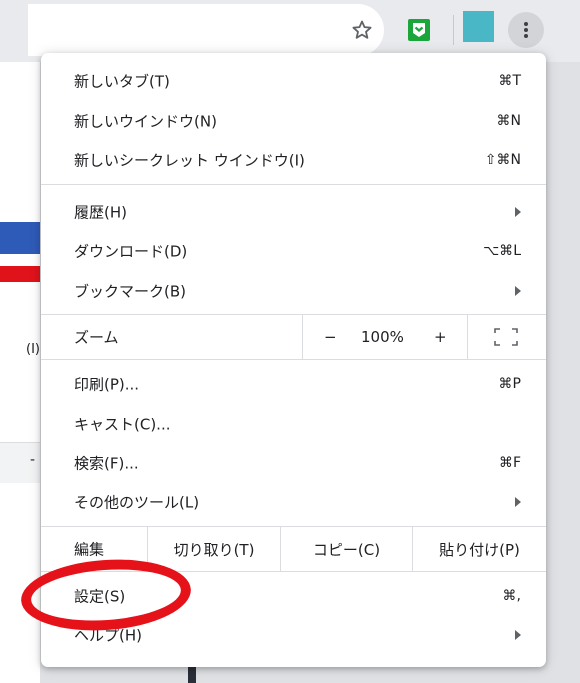 This screenshot has height=683, width=580. Describe the element at coordinates (502, 160) in the screenshot. I see `menu-item-shortcut: ⇧⌘N` at that location.